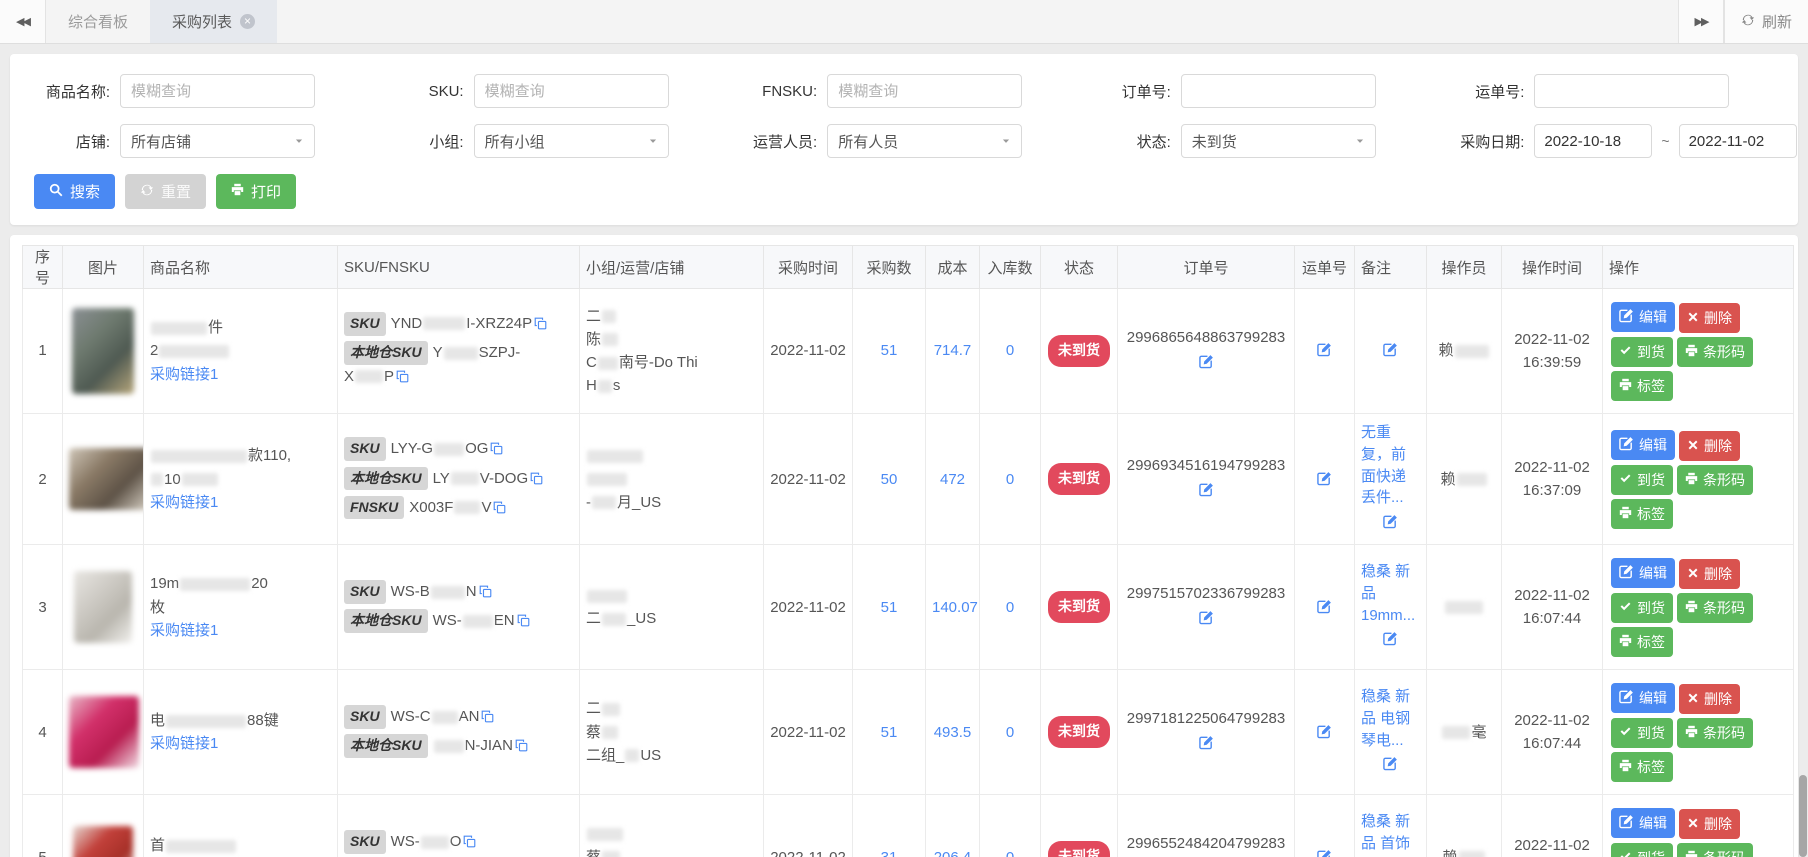 This screenshot has width=1808, height=857. I want to click on shop-select: 所有店铺, so click(217, 141).